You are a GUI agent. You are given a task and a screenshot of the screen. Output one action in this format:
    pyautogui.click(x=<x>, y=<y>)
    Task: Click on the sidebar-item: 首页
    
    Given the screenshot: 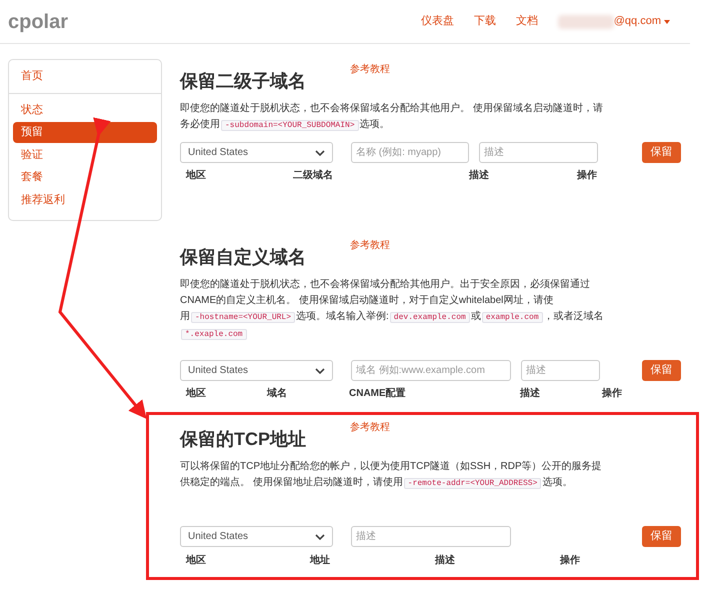 What is the action you would take?
    pyautogui.click(x=85, y=76)
    